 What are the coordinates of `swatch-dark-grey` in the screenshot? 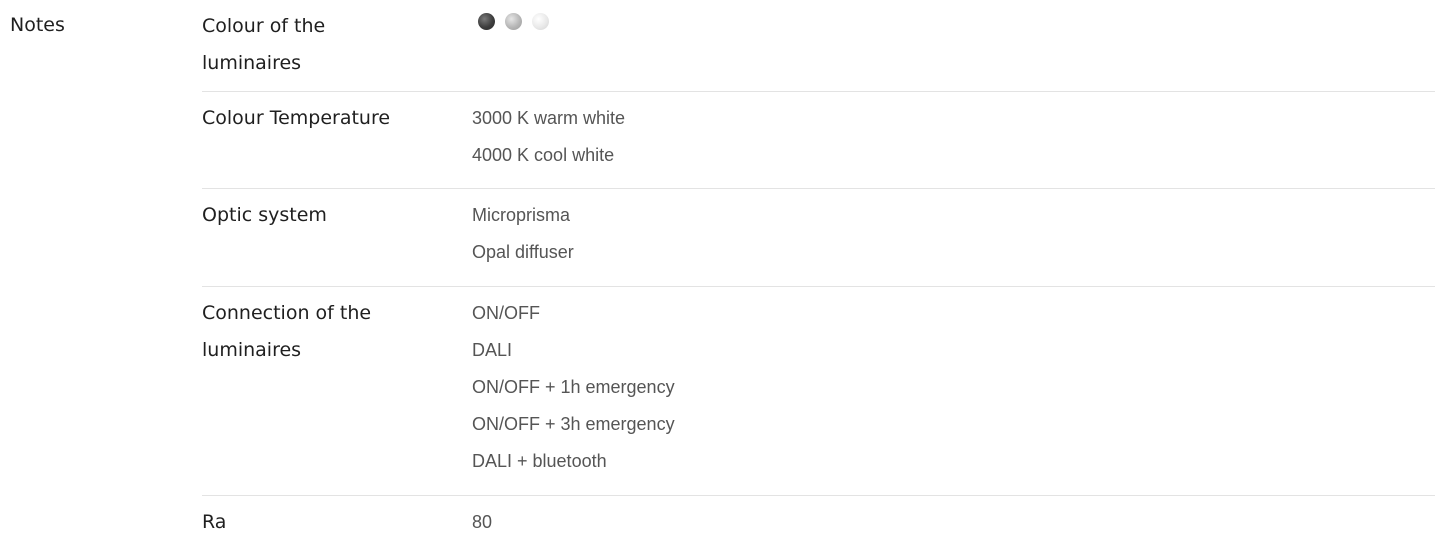 It's located at (486, 21).